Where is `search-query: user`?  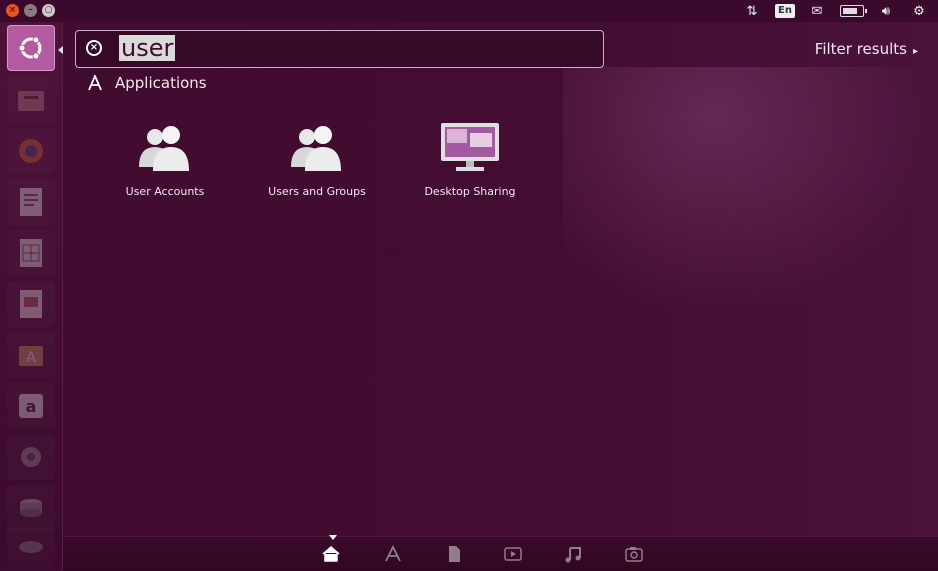 search-query: user is located at coordinates (147, 48).